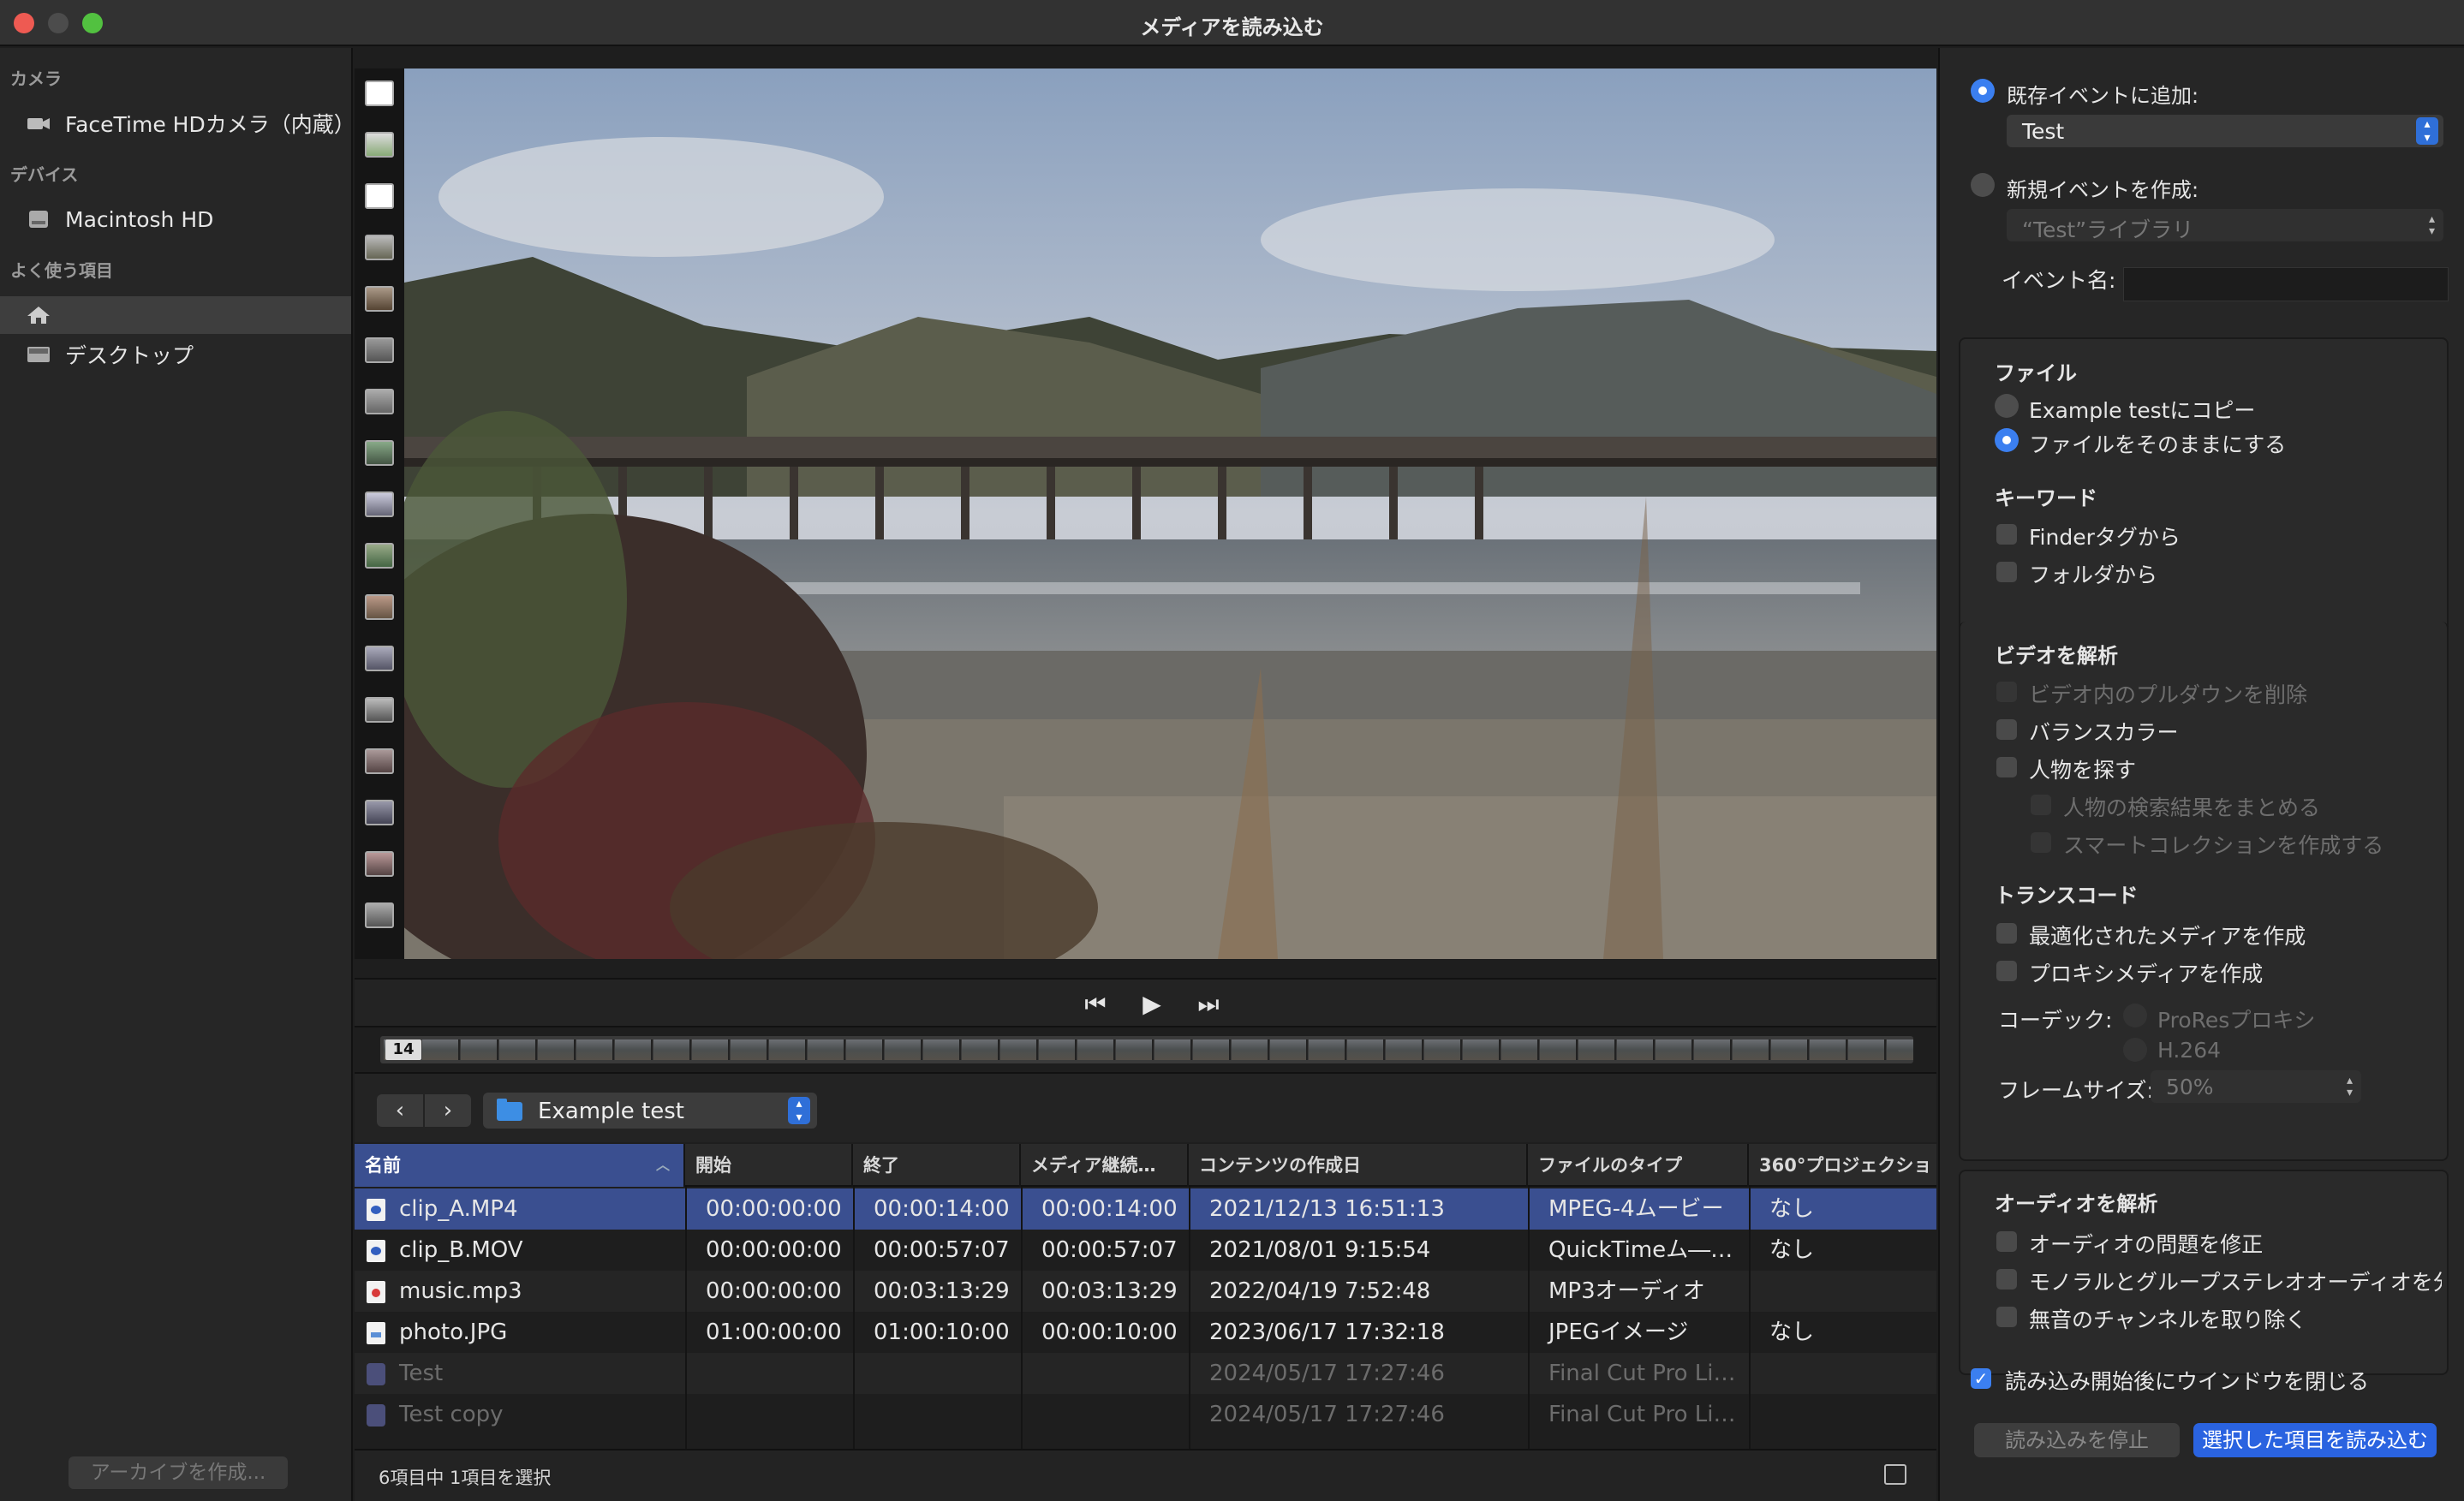 This screenshot has width=2464, height=1501. I want to click on sort-ascending-icon: ︿, so click(662, 1165).